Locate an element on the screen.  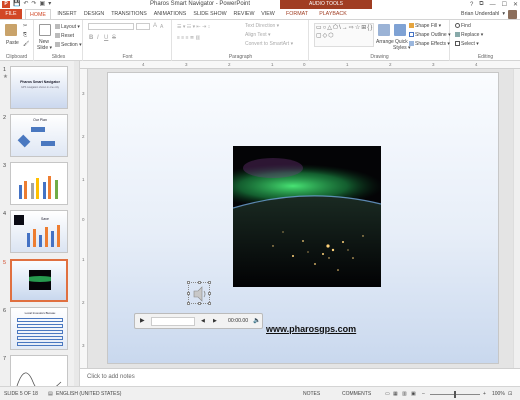
start-slideshow-icon: ▣ is located at coordinates (43, 4).